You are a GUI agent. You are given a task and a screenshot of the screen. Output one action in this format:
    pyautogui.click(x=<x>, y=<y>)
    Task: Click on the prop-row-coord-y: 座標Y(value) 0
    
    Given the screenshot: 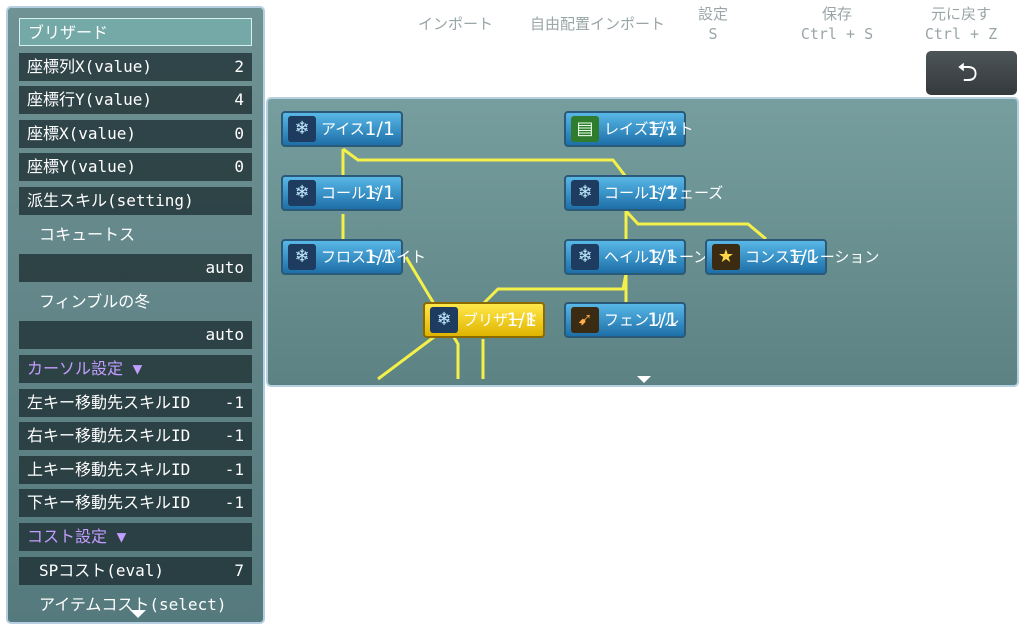 What is the action you would take?
    pyautogui.click(x=135, y=167)
    